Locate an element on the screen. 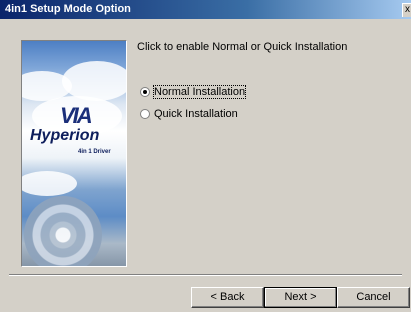 This screenshot has height=312, width=411. hyperion-logo-text: Hyperion is located at coordinates (65, 135).